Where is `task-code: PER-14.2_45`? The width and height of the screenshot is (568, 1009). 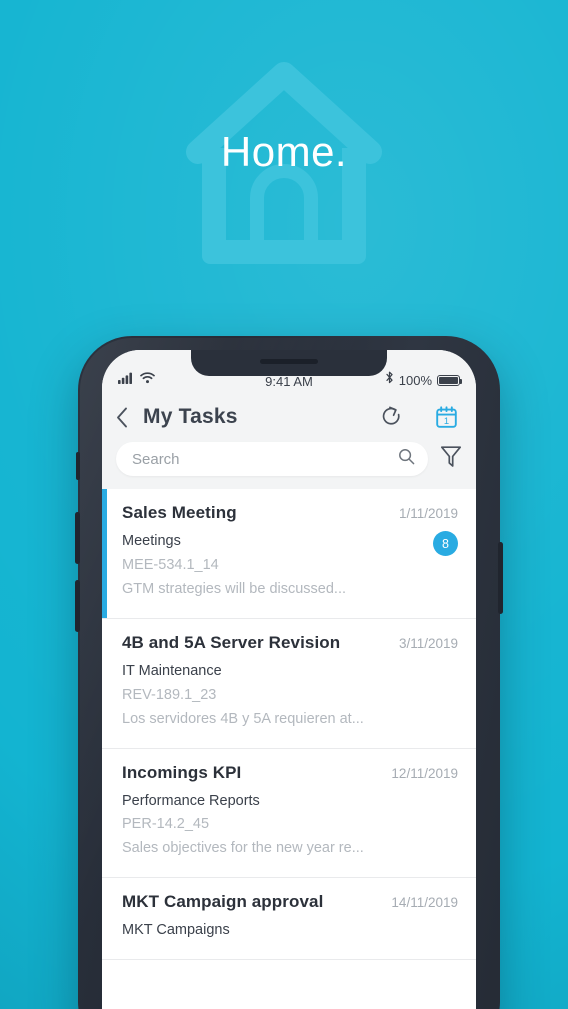
task-code: PER-14.2_45 is located at coordinates (166, 824).